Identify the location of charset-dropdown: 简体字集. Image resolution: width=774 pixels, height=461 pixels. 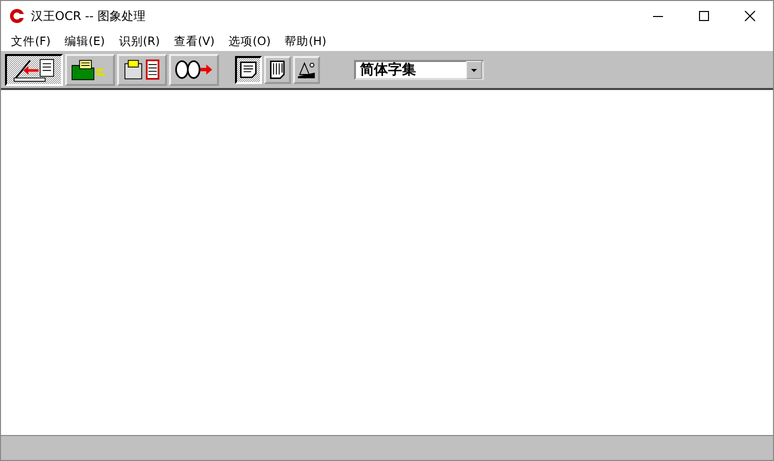
(419, 70).